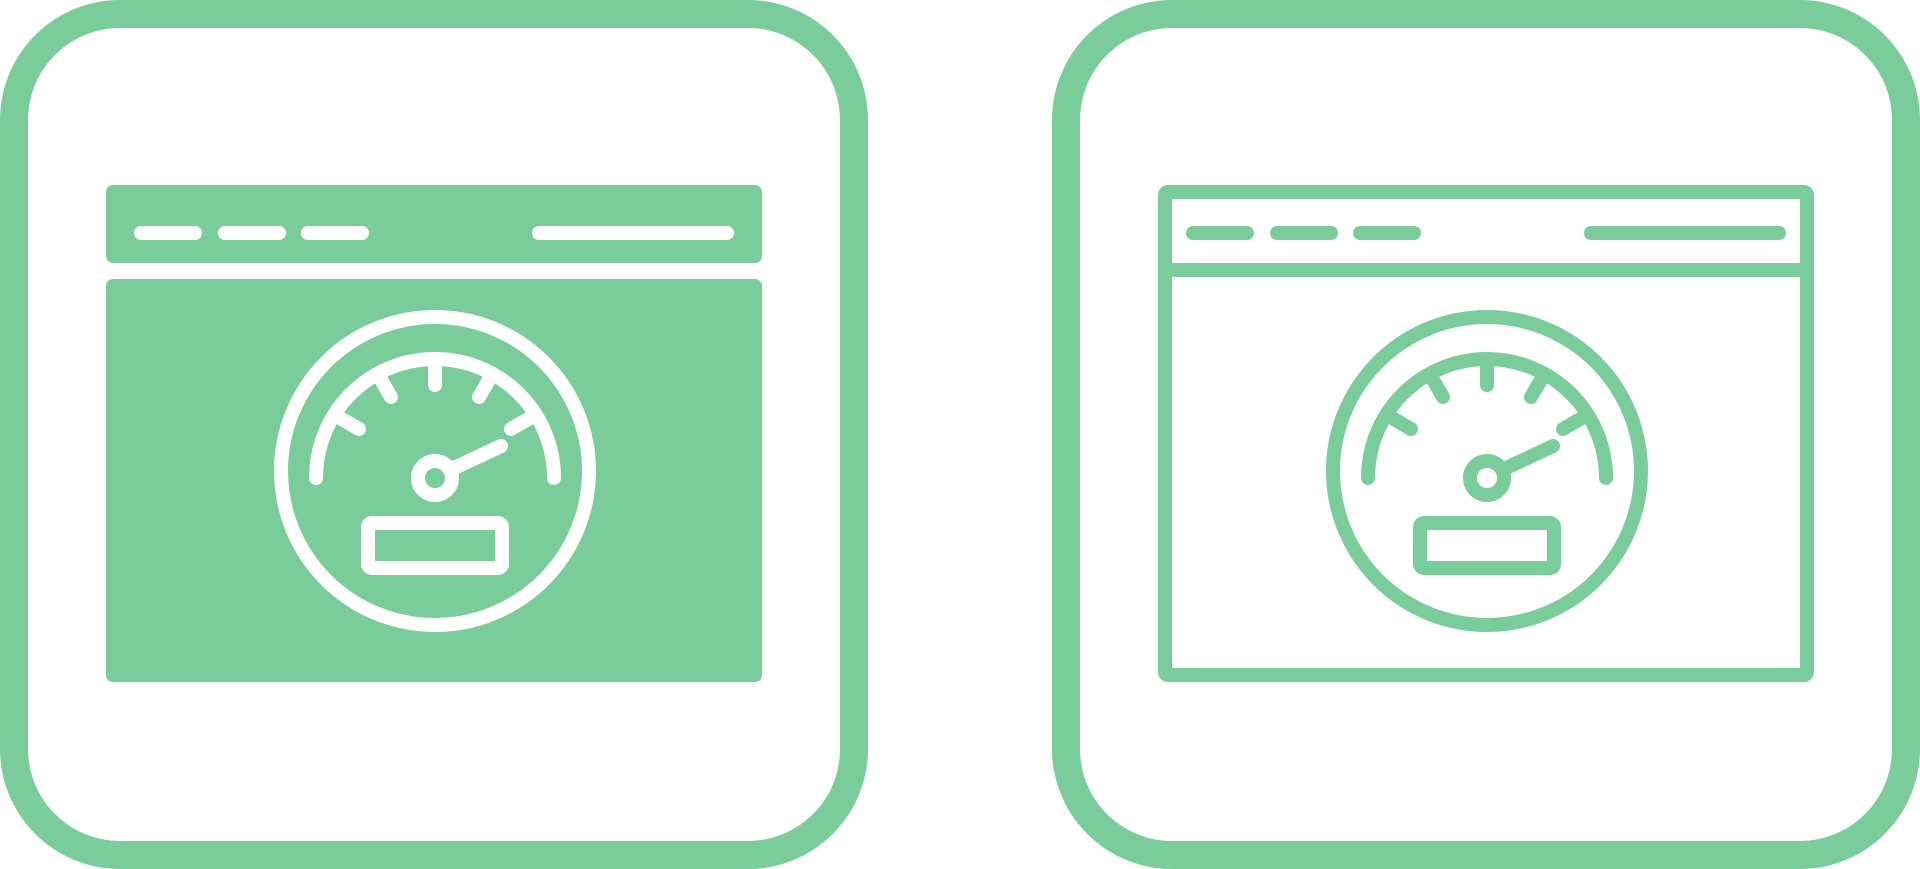 This screenshot has height=869, width=1920. I want to click on speedometer-icon, so click(1487, 471).